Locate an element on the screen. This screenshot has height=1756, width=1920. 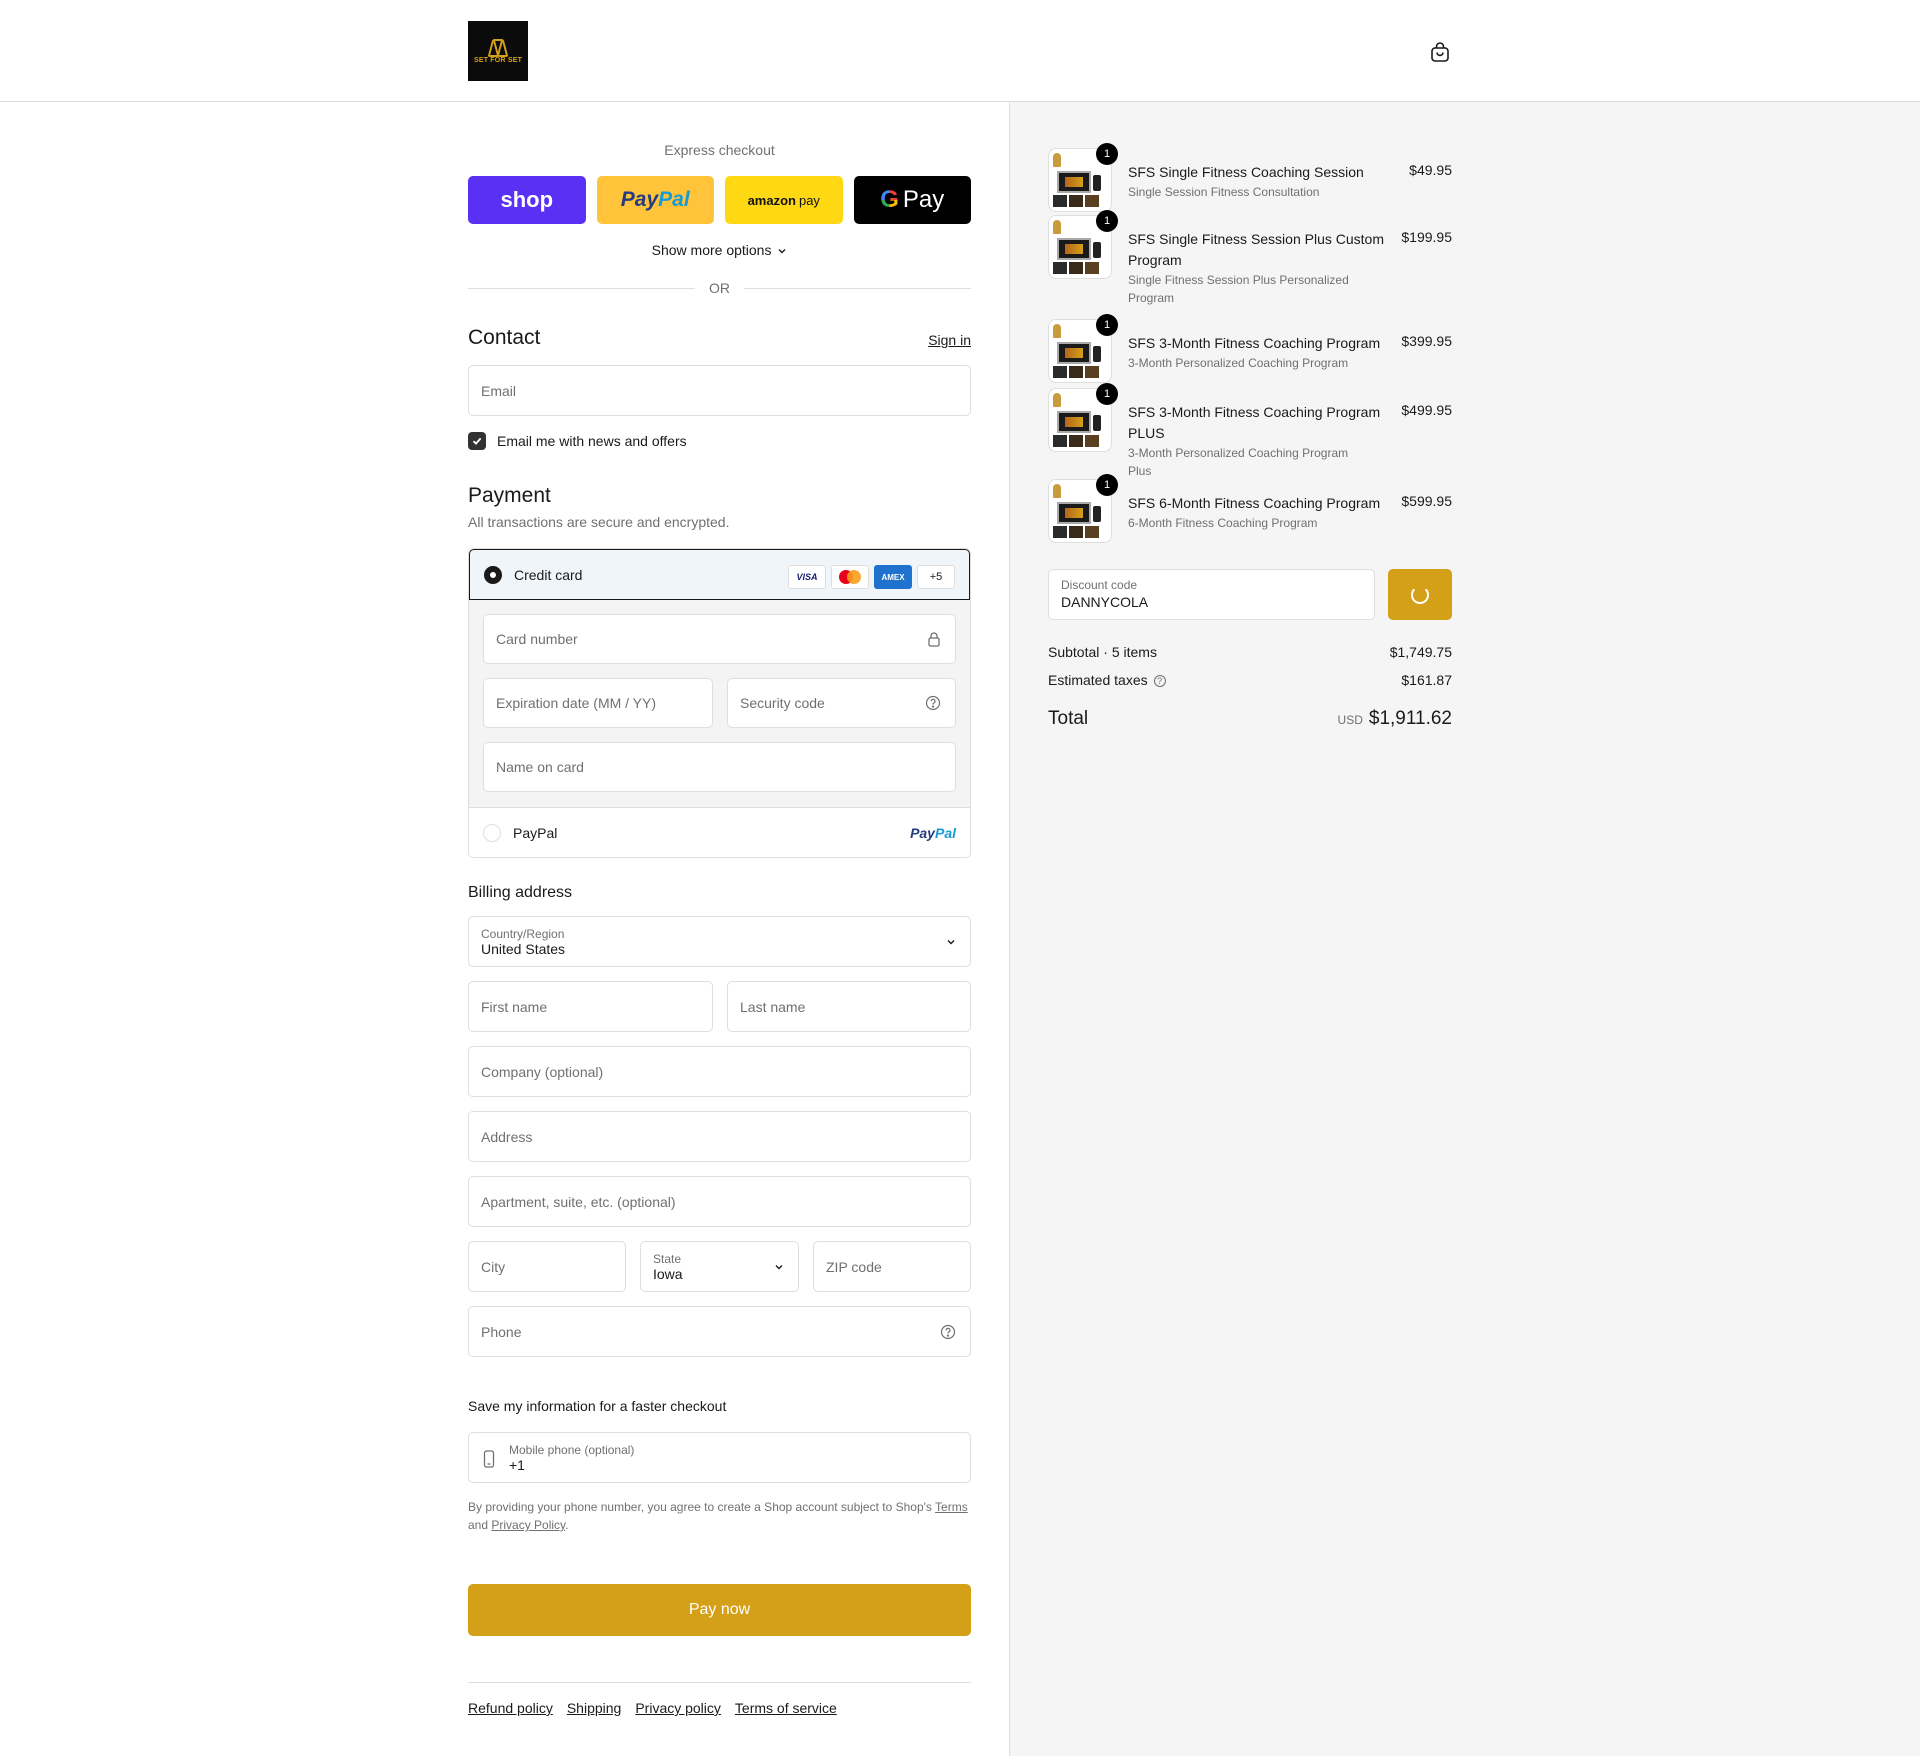
product-variant: 6-Month Fitness Coaching Program is located at coordinates (1223, 523).